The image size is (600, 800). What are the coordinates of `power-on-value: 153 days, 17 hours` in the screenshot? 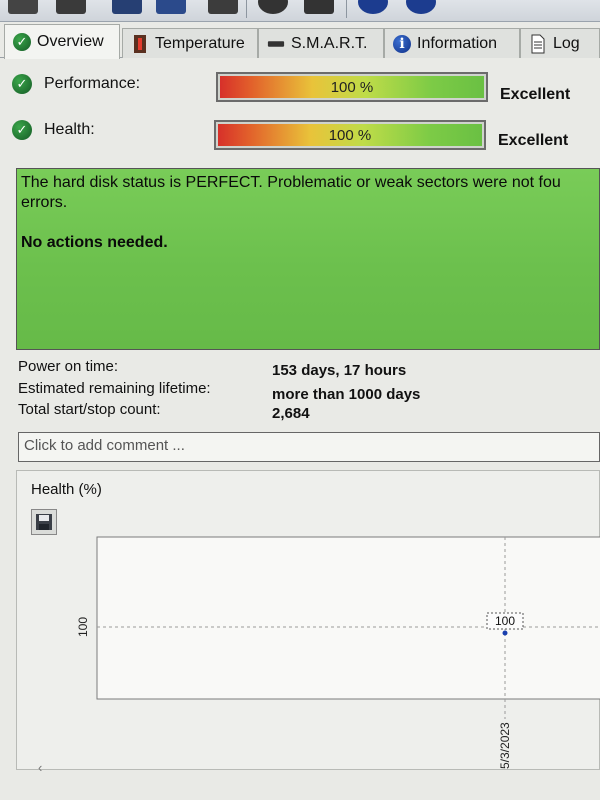 It's located at (339, 370).